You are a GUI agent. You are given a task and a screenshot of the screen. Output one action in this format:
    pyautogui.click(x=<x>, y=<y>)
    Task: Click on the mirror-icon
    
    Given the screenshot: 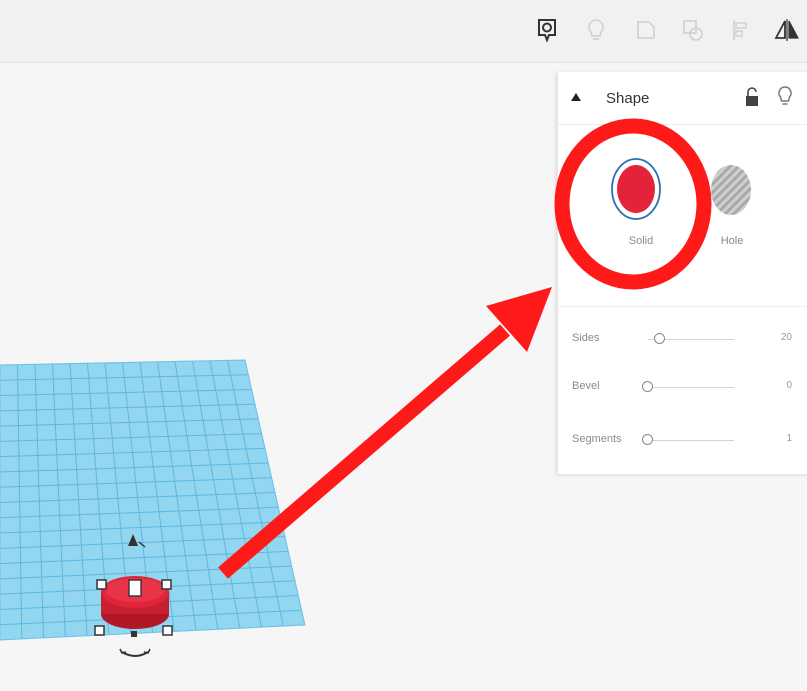 What is the action you would take?
    pyautogui.click(x=786, y=30)
    